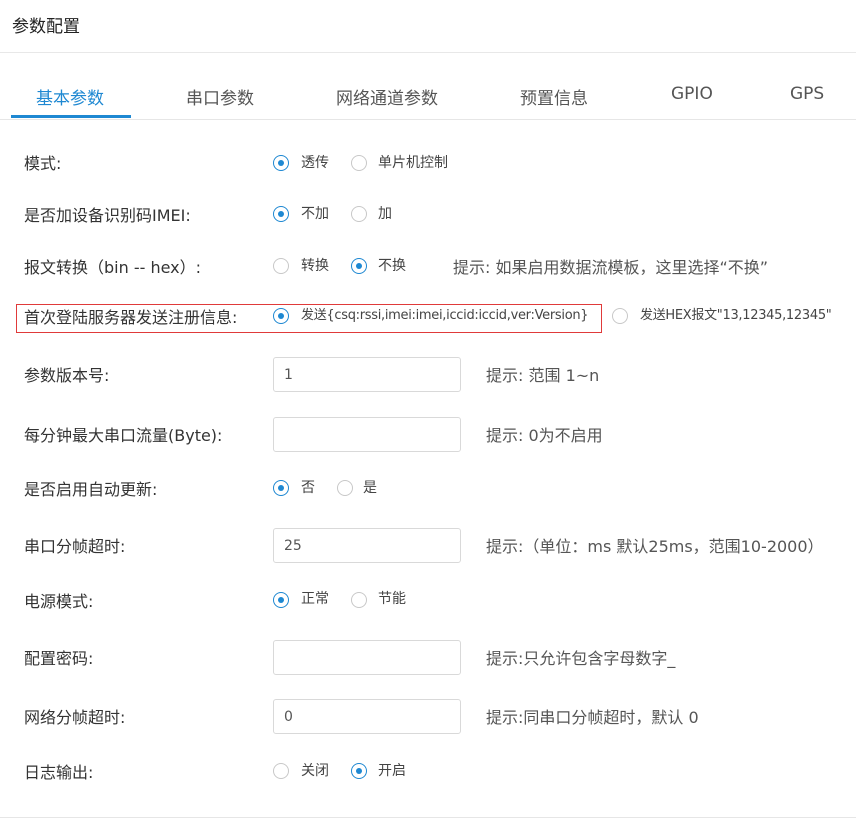  Describe the element at coordinates (392, 266) in the screenshot. I see `convert-no-label: 不换` at that location.